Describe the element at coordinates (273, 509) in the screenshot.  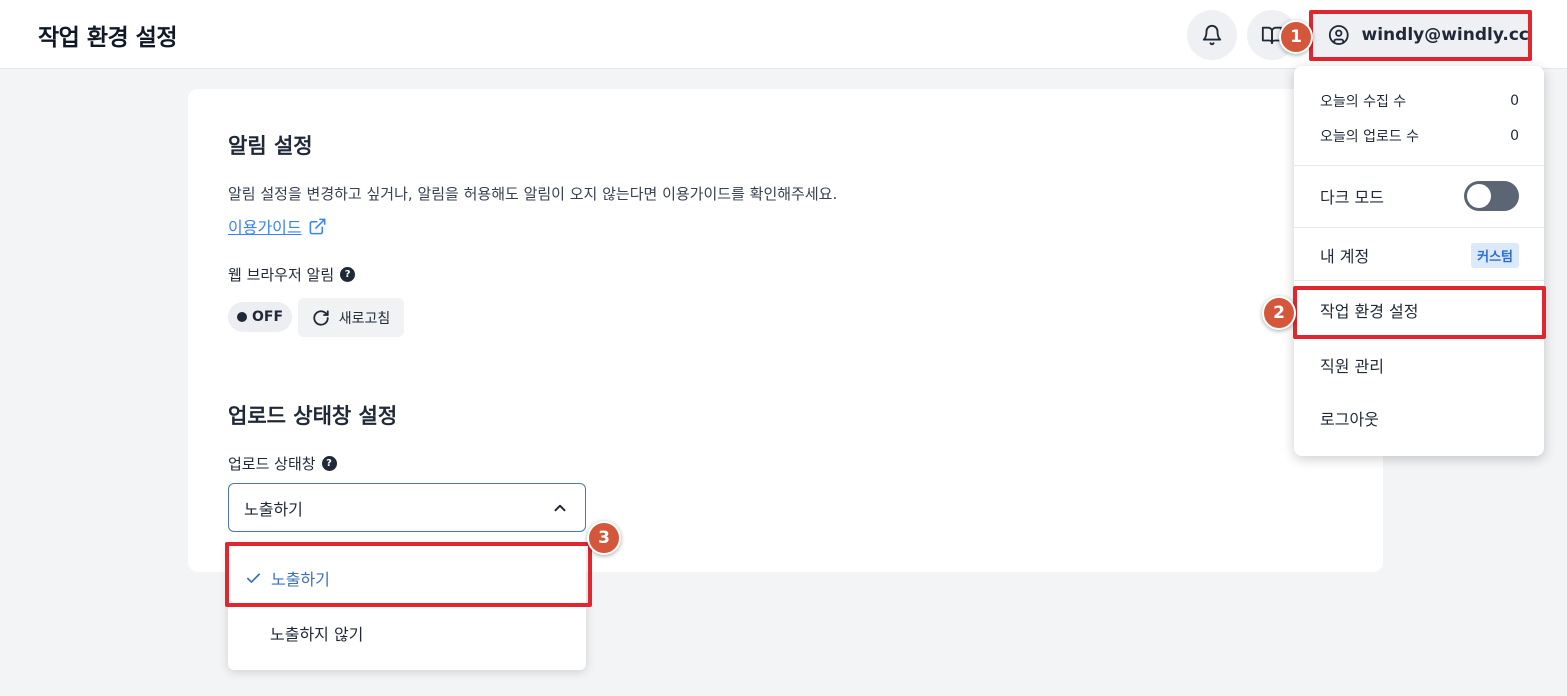
I see `upload-status-selected-value: 노출하기` at that location.